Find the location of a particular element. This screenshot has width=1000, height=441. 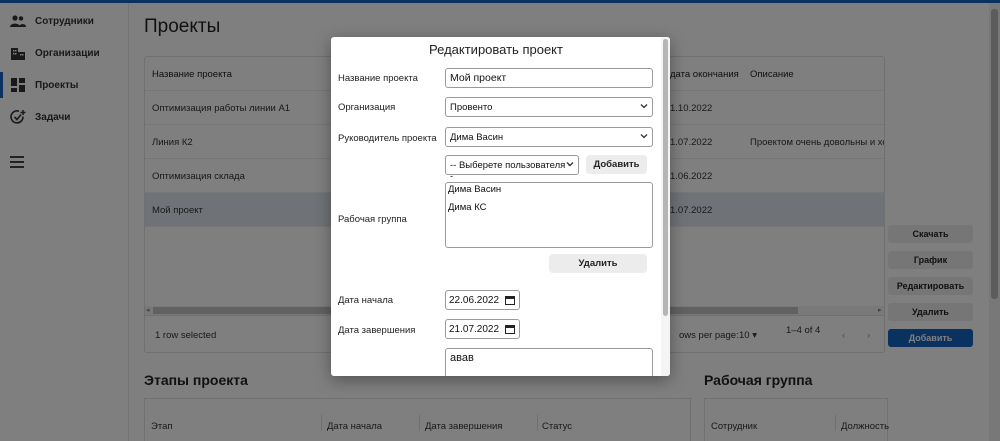

dialog-scrollbar is located at coordinates (665, 206).